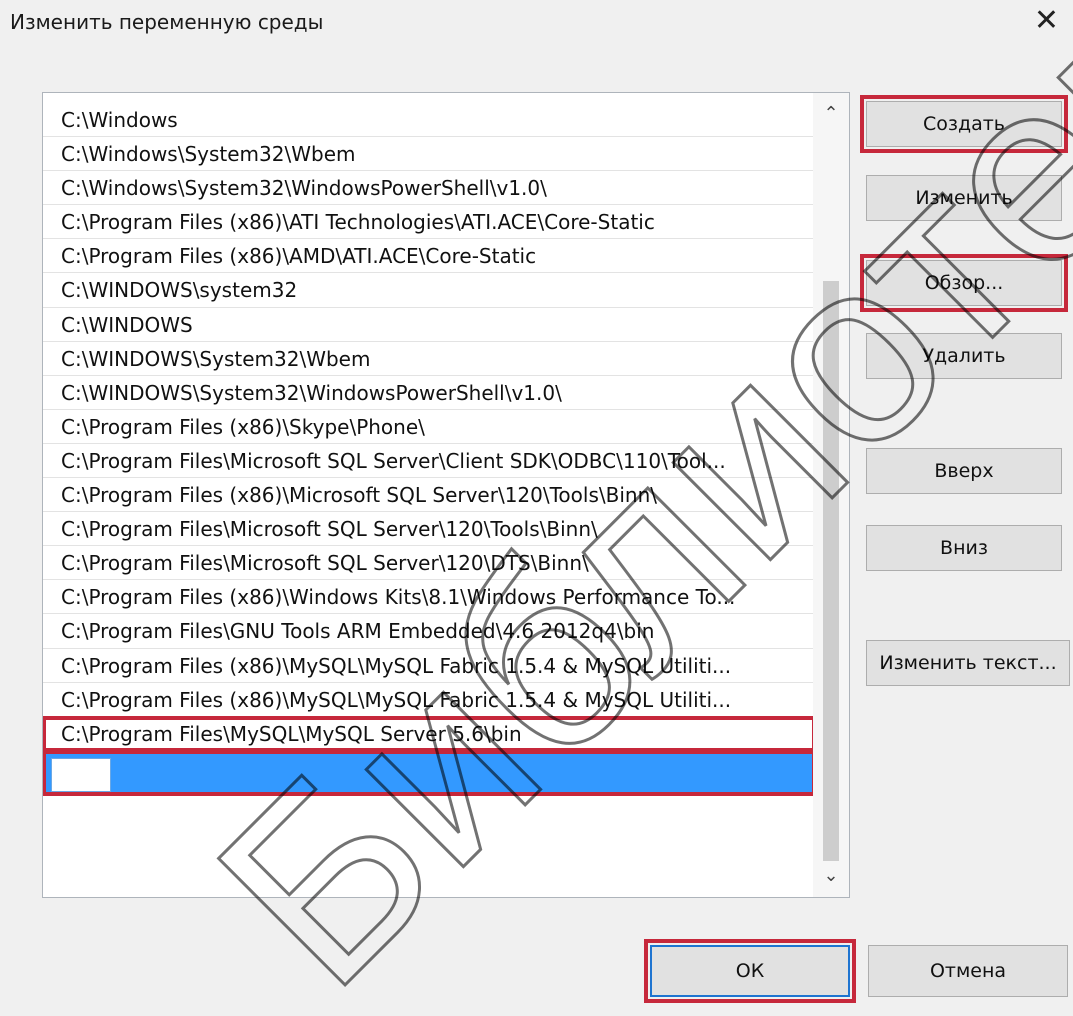 The image size is (1073, 1016). Describe the element at coordinates (831, 876) in the screenshot. I see `scroll-down-arrow-icon: ⌄` at that location.